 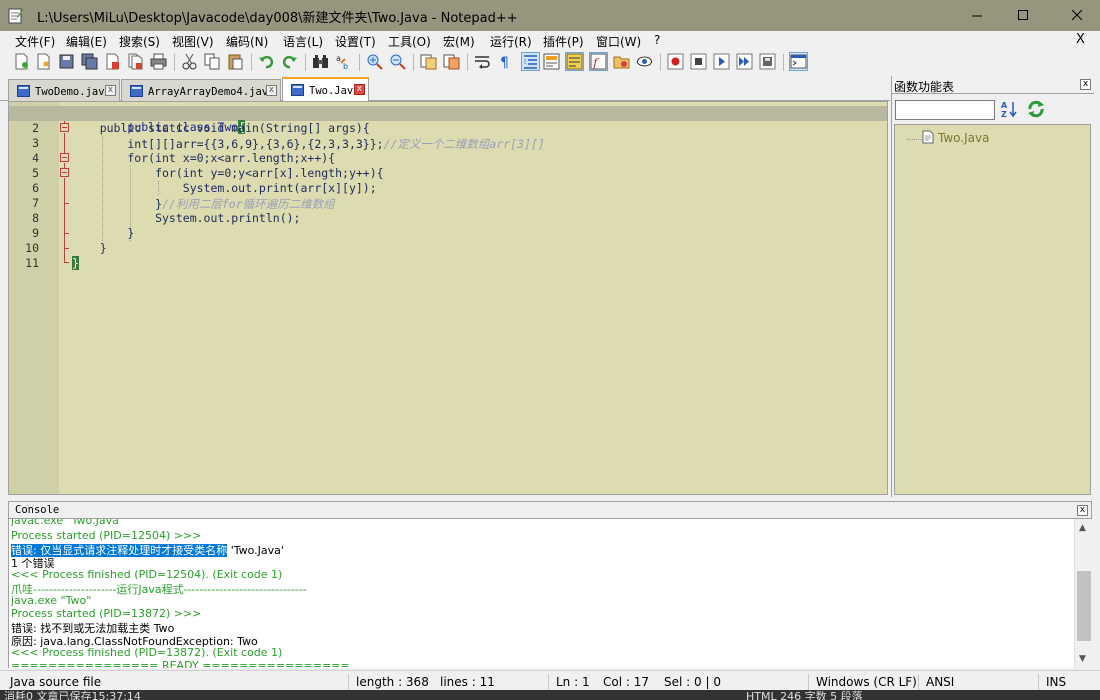 What do you see at coordinates (550, 510) in the screenshot?
I see `console-header: Console x` at bounding box center [550, 510].